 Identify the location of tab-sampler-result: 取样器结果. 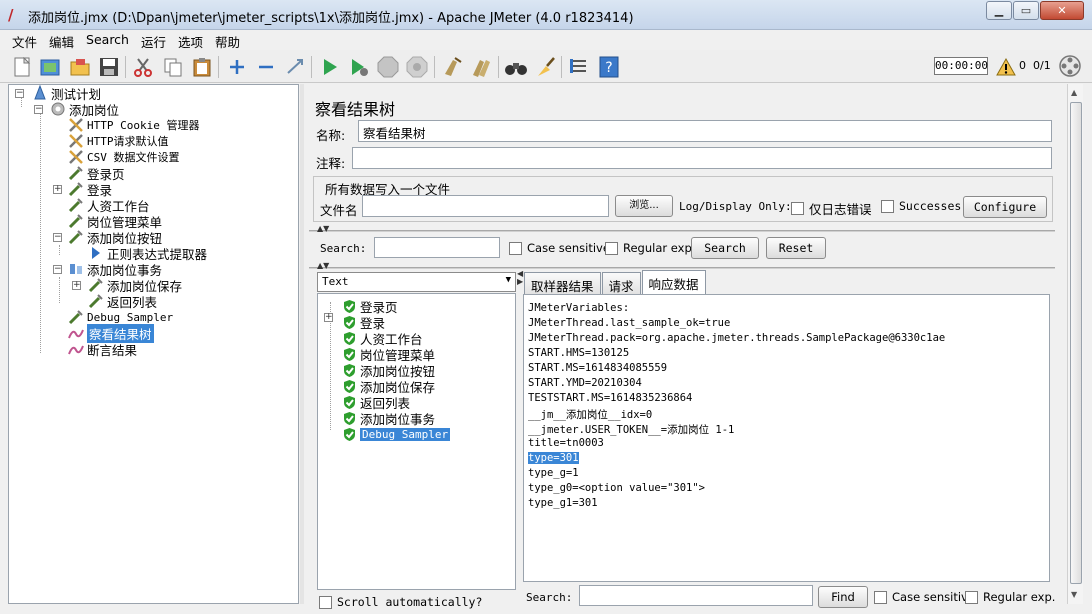
(562, 283).